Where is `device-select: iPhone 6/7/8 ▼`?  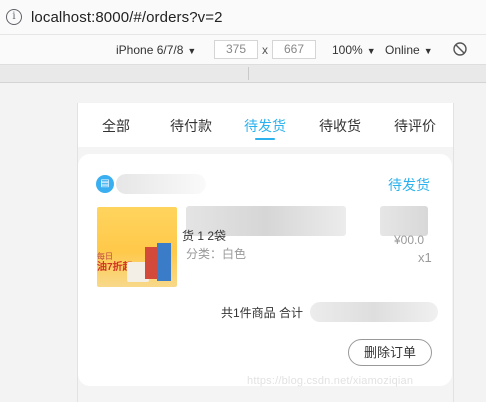 device-select: iPhone 6/7/8 ▼ is located at coordinates (156, 50).